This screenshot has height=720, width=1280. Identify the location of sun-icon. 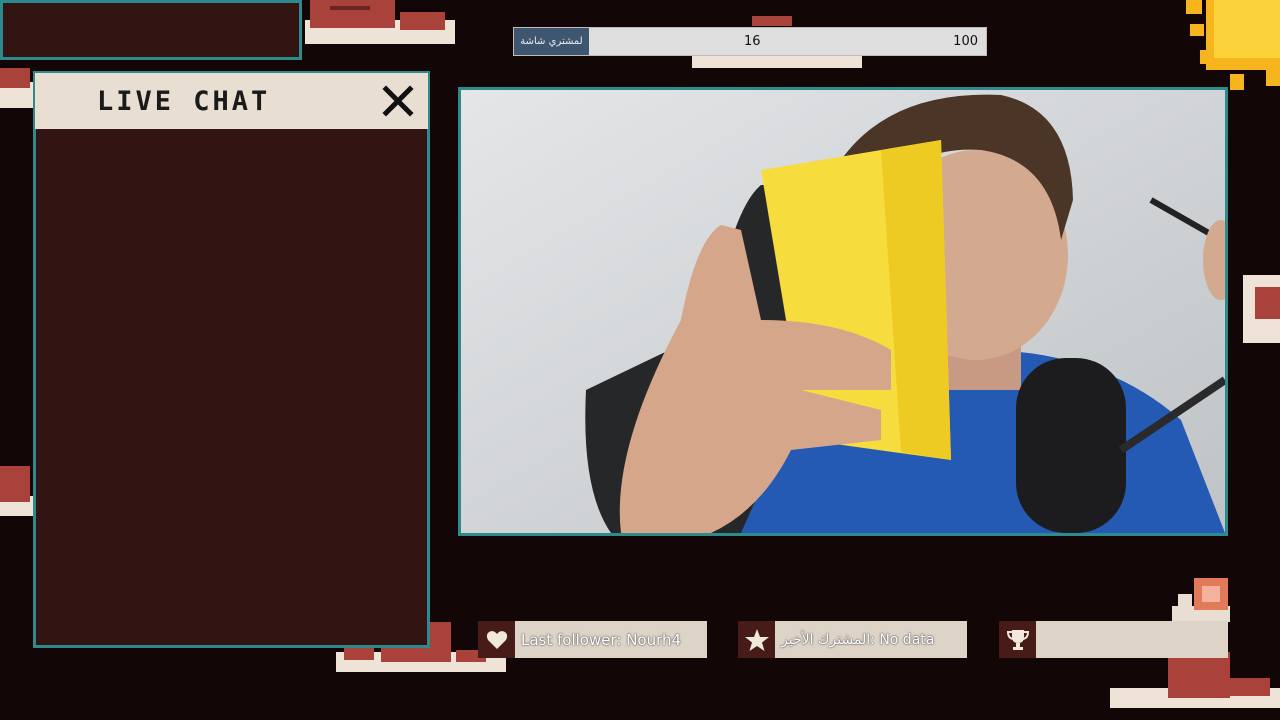
(1233, 45).